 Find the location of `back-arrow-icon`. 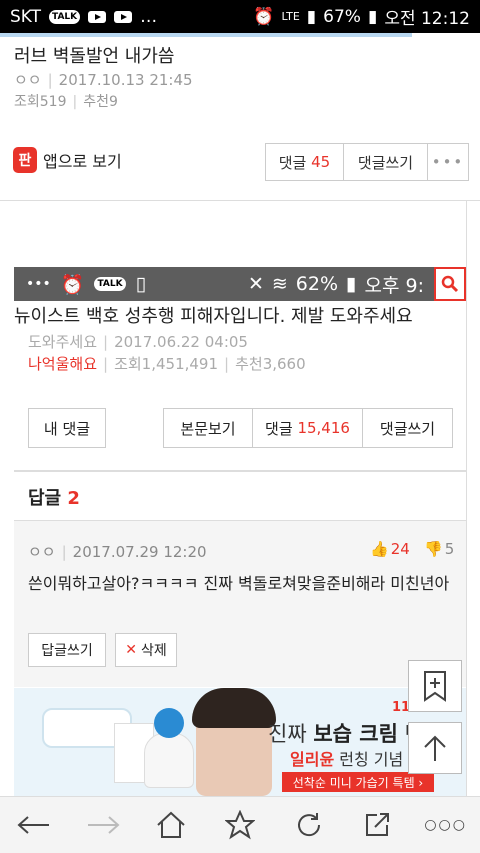

back-arrow-icon is located at coordinates (34, 825).